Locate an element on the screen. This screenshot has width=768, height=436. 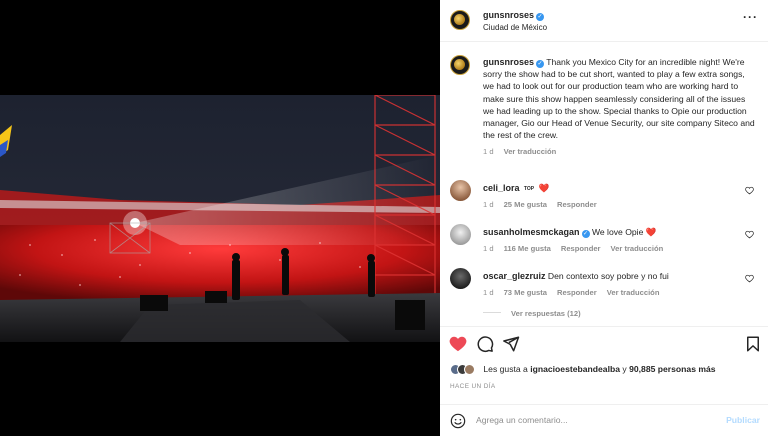
liker-avatar is located at coordinates (469, 369).